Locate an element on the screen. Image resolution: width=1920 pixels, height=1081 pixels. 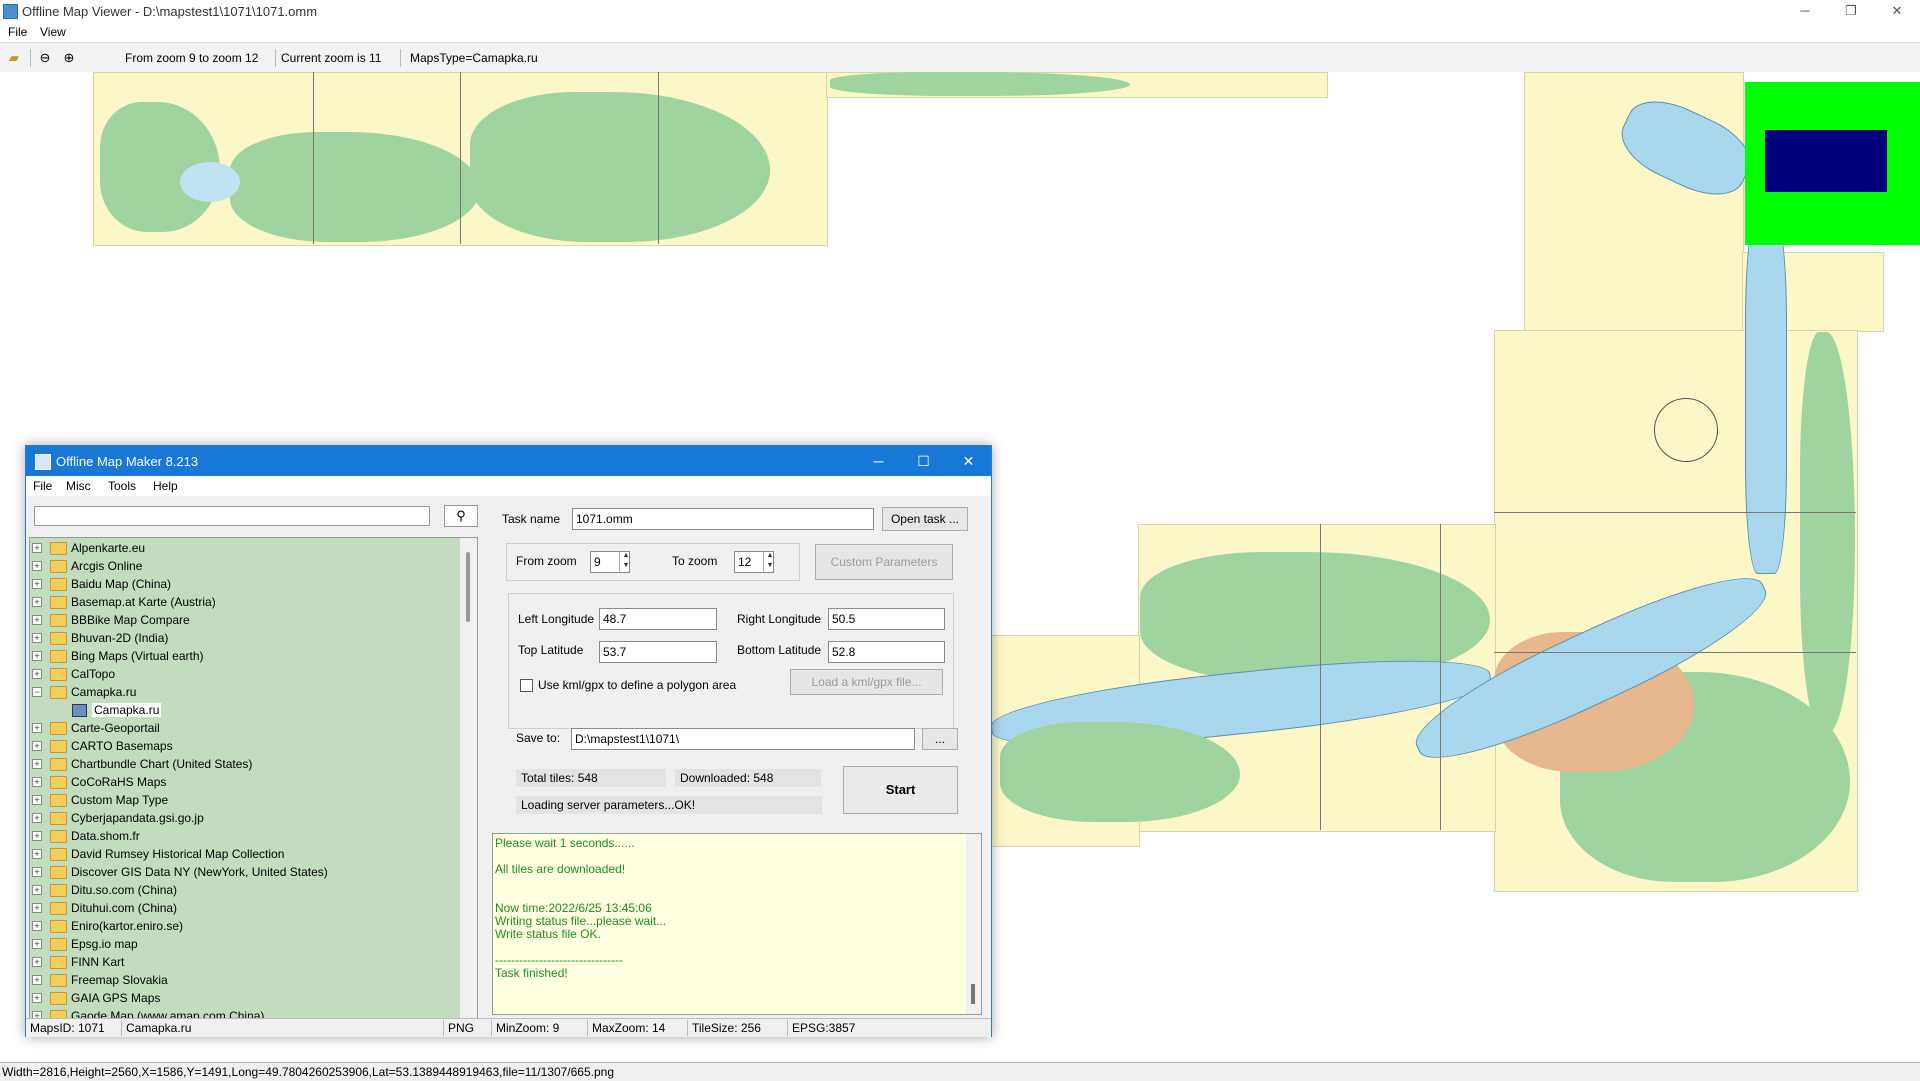
tree-item: + Chartbundle Chart (United States) is located at coordinates (244, 764).